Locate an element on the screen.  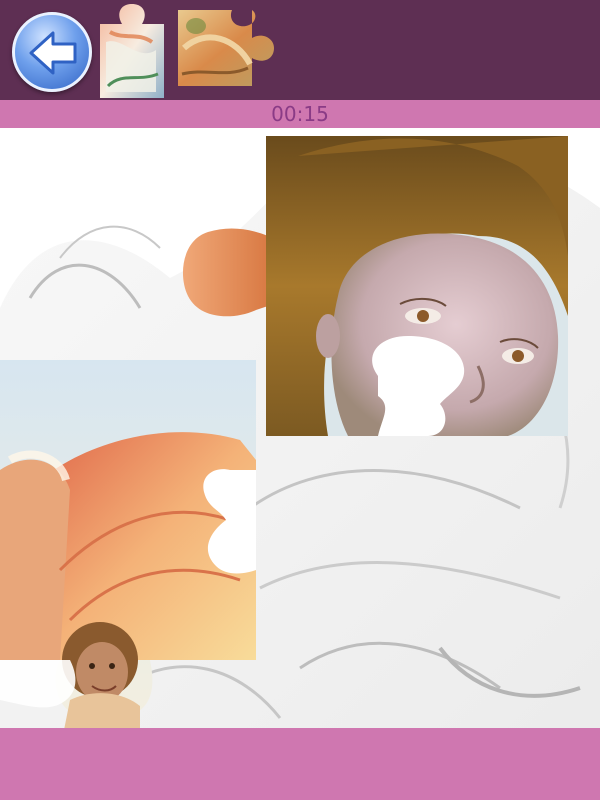
back-arrow-icon is located at coordinates (53, 53).